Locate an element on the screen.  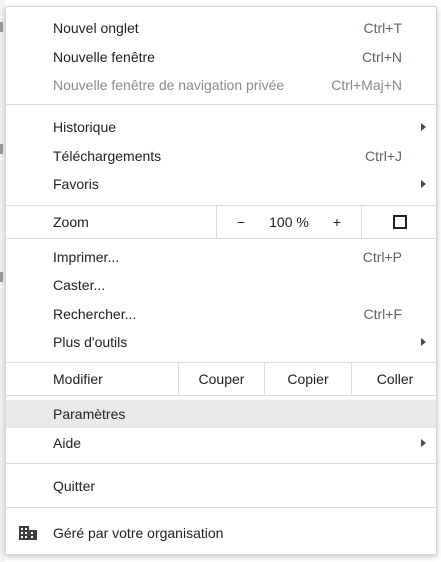
menu-item-label: Géré par votre organisation is located at coordinates (138, 533).